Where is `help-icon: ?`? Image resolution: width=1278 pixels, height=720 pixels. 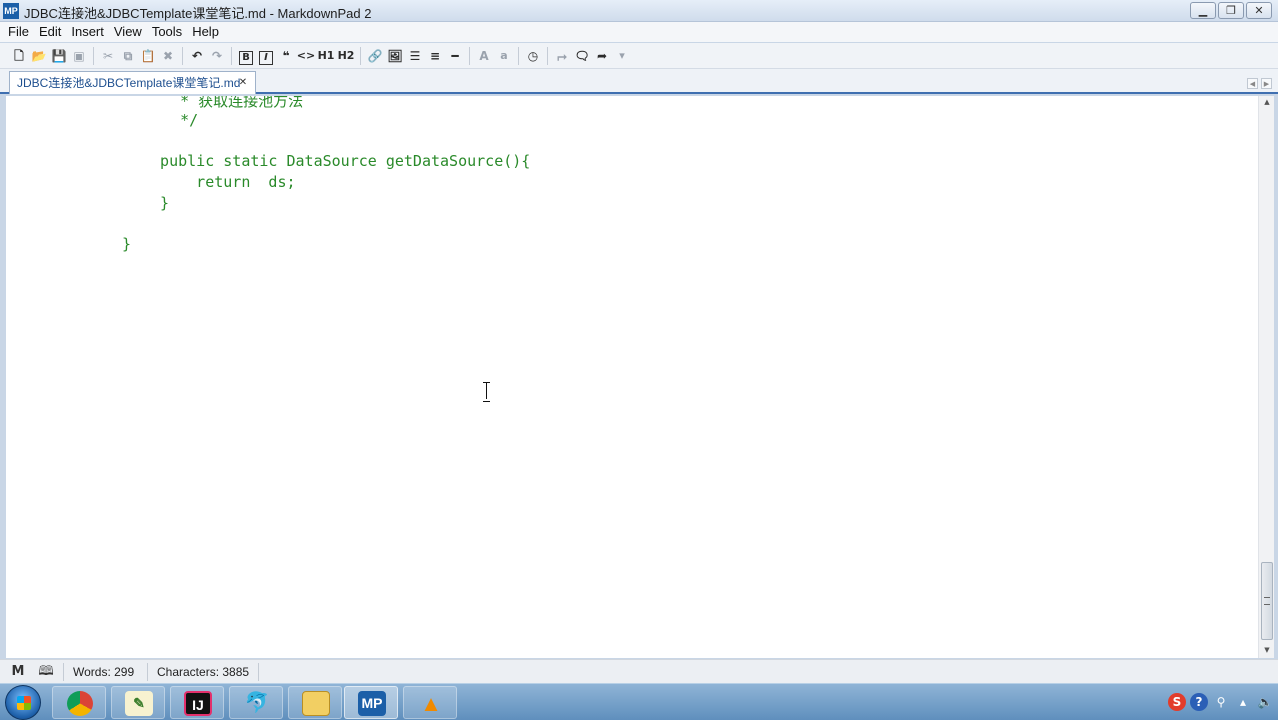 help-icon: ? is located at coordinates (1199, 702).